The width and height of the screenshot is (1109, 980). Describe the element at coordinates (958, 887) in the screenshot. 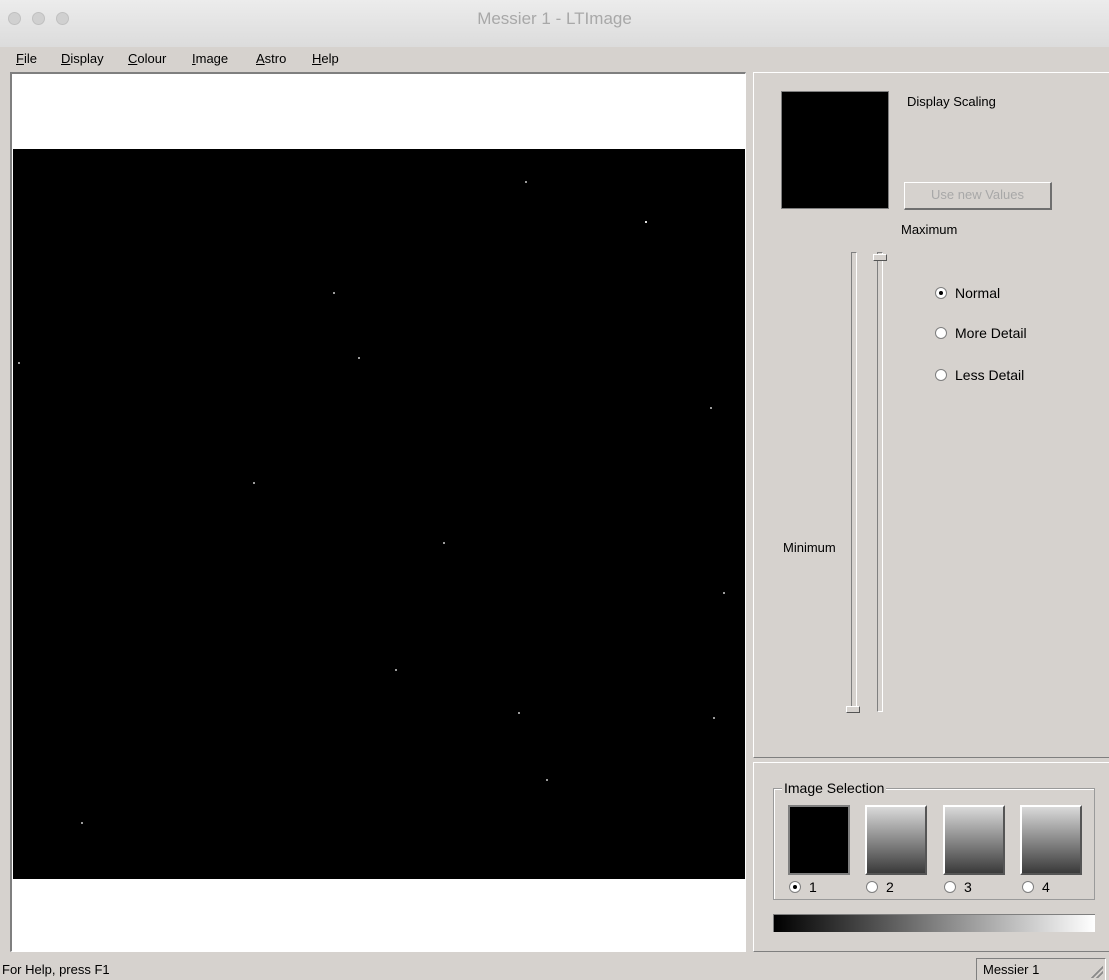

I see `image-select-option-3: 3` at that location.